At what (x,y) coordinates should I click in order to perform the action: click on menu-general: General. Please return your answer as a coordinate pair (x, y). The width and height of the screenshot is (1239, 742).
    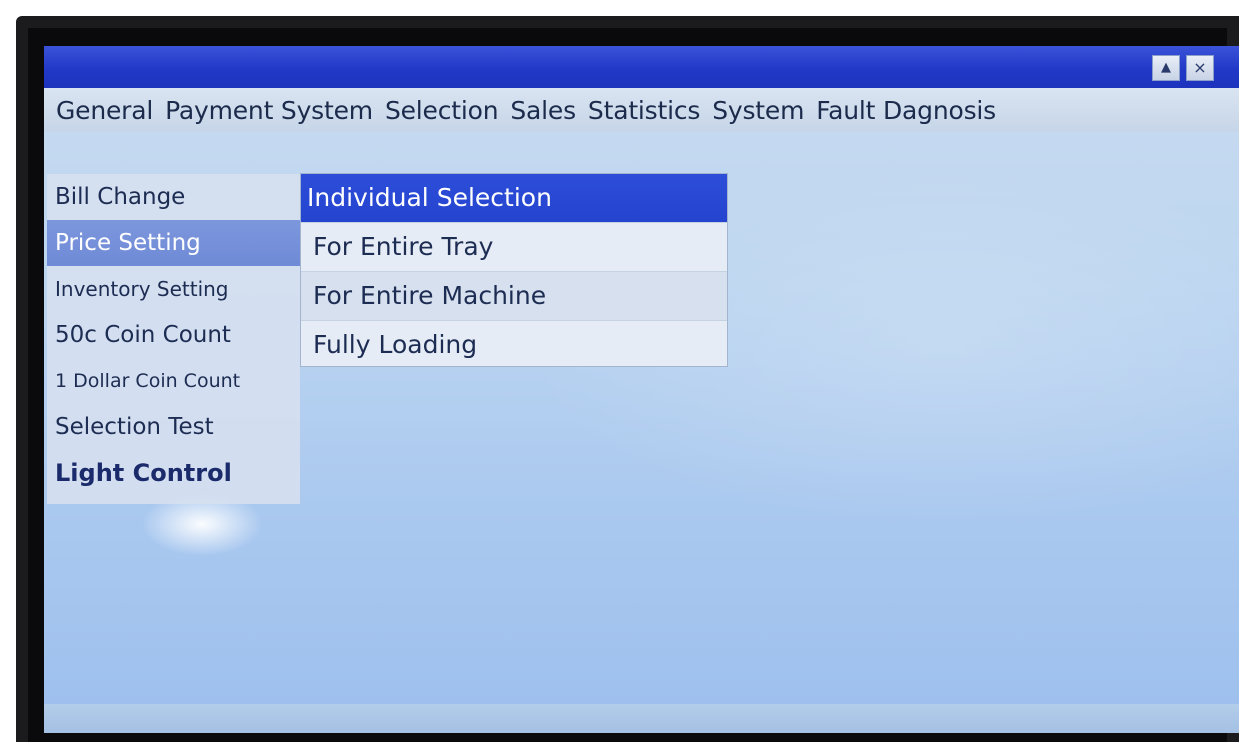
    Looking at the image, I should click on (104, 110).